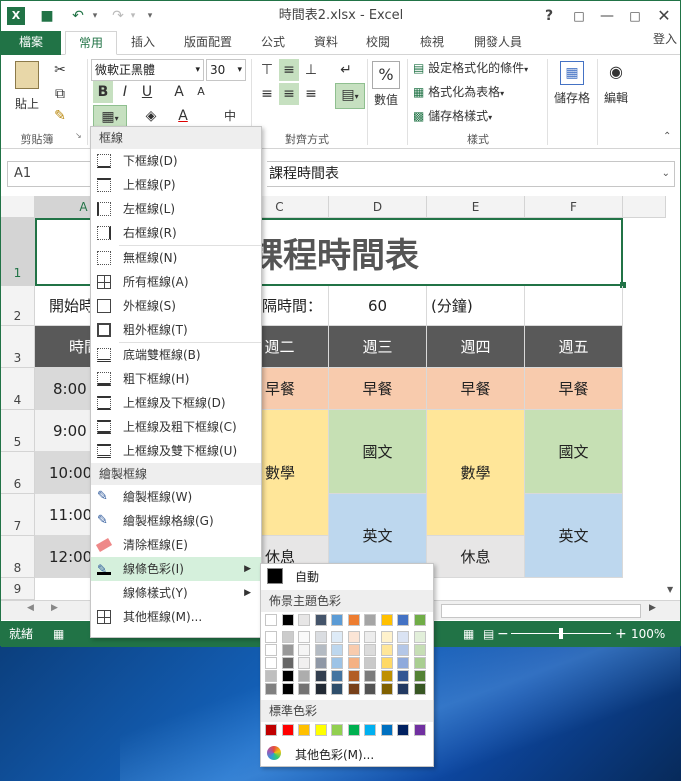 This screenshot has height=781, width=681. What do you see at coordinates (378, 452) in the screenshot?
I see `chinese-cell: 國文` at bounding box center [378, 452].